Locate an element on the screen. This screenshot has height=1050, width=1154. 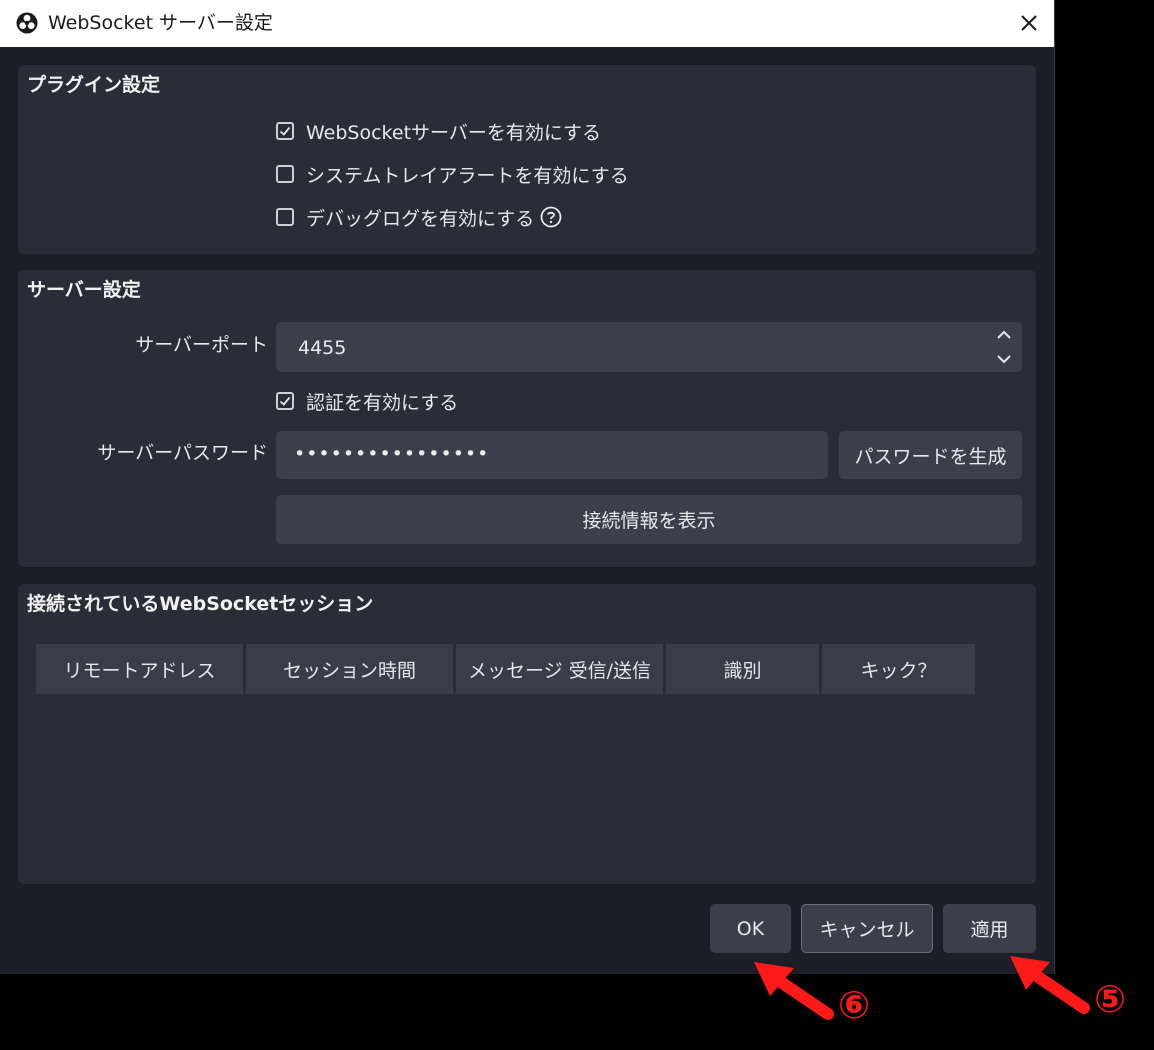
help-icon is located at coordinates (551, 217).